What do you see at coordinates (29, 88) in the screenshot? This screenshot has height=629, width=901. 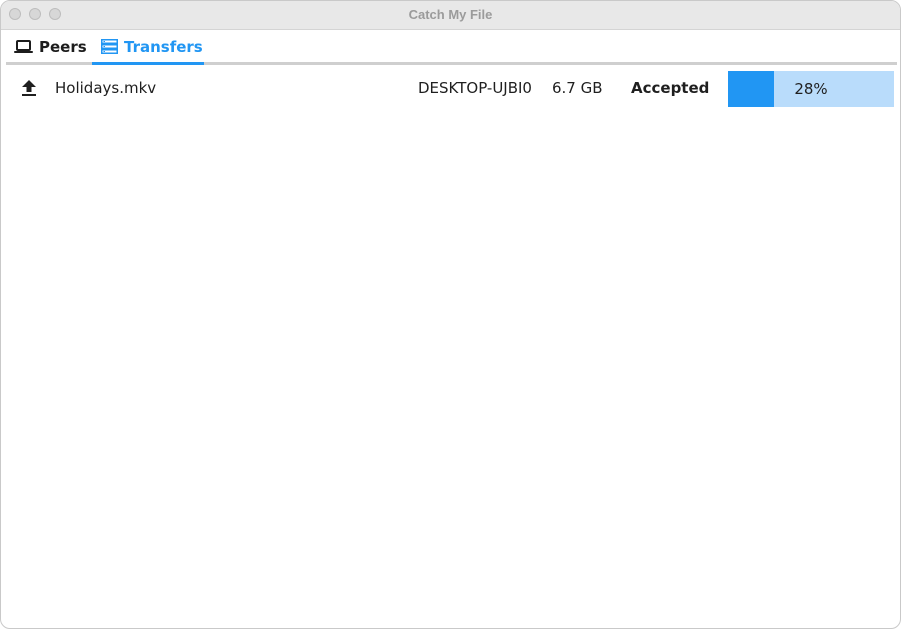 I see `upload-icon` at bounding box center [29, 88].